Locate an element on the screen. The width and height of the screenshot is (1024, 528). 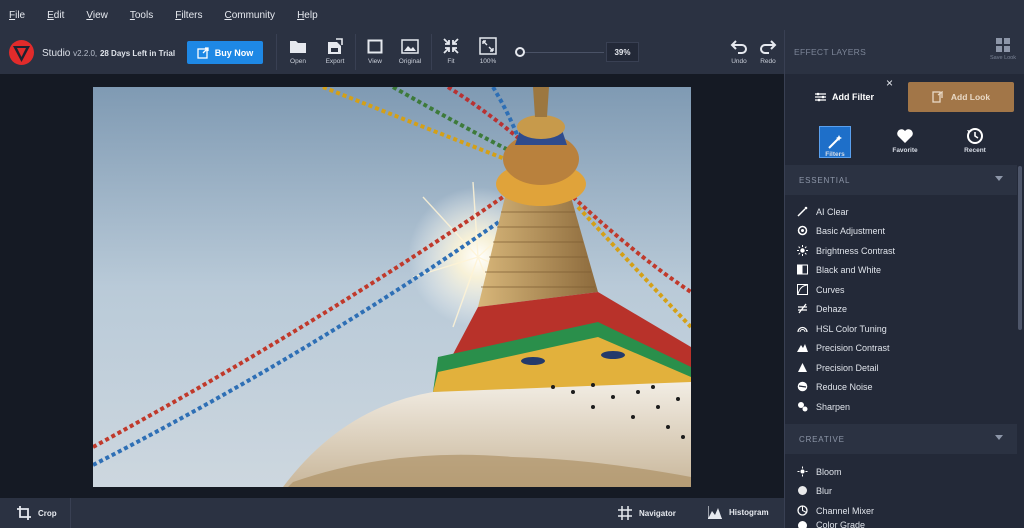
histogram-icon is located at coordinates (715, 512).